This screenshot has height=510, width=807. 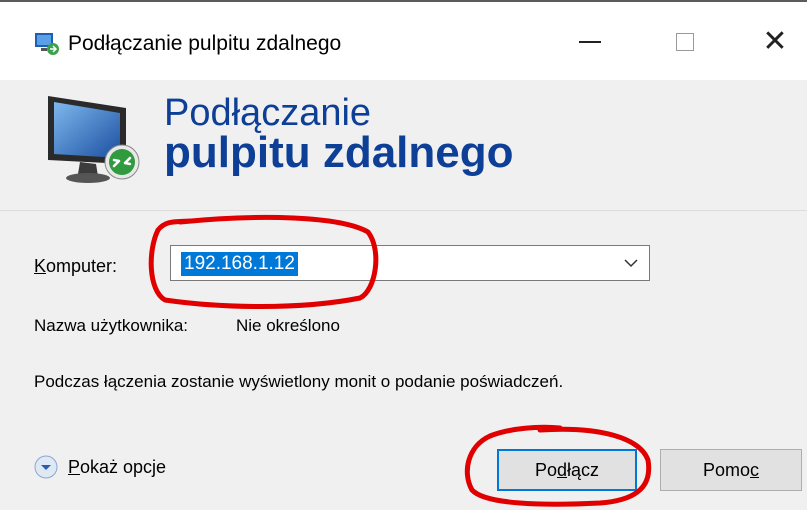 I want to click on monitor-icon, so click(x=94, y=139).